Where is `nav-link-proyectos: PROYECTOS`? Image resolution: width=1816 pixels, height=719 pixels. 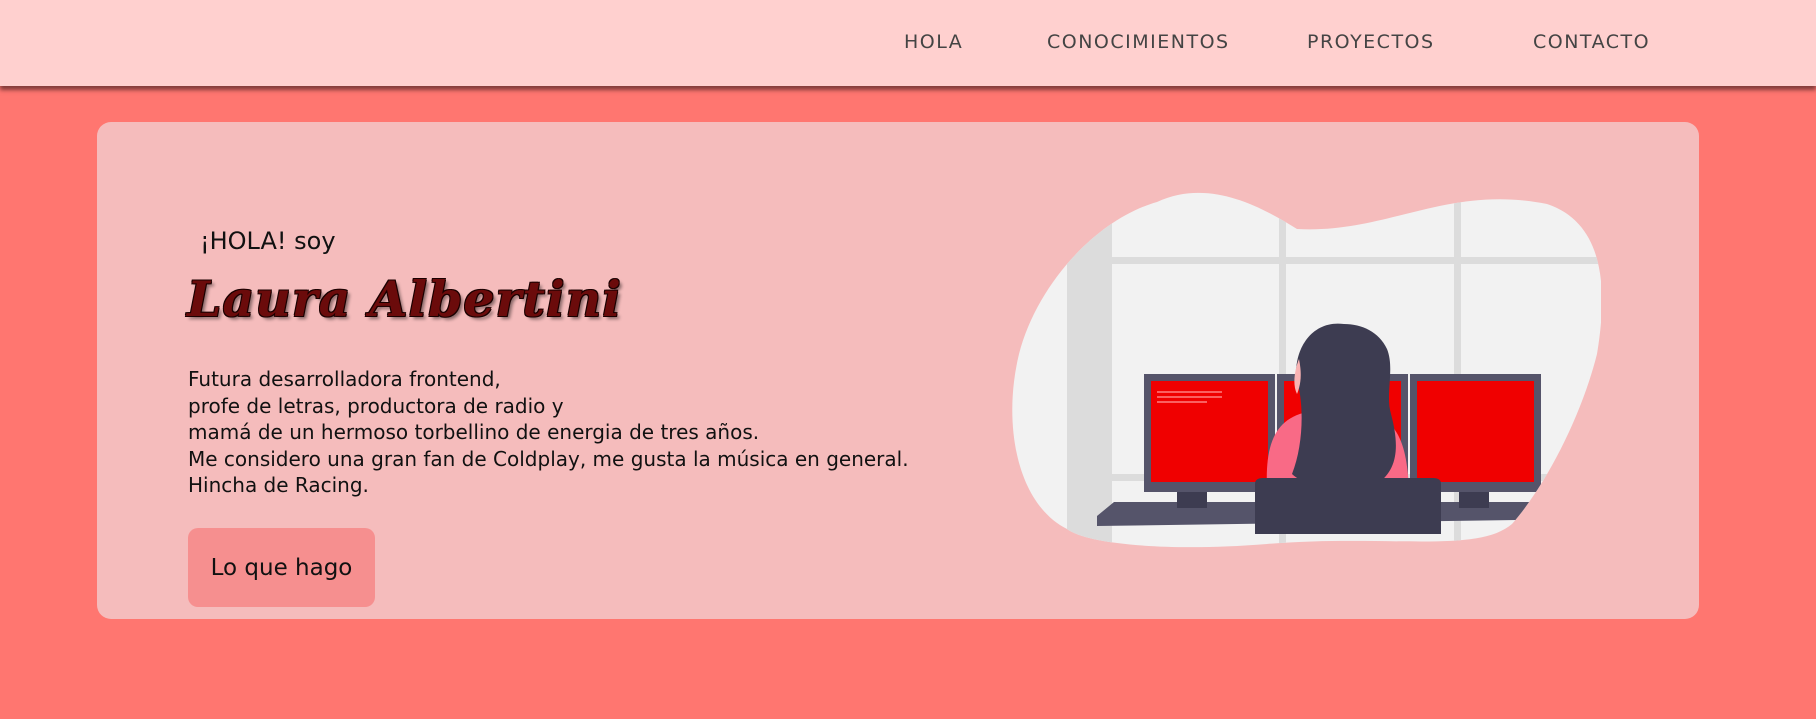 nav-link-proyectos: PROYECTOS is located at coordinates (1371, 42).